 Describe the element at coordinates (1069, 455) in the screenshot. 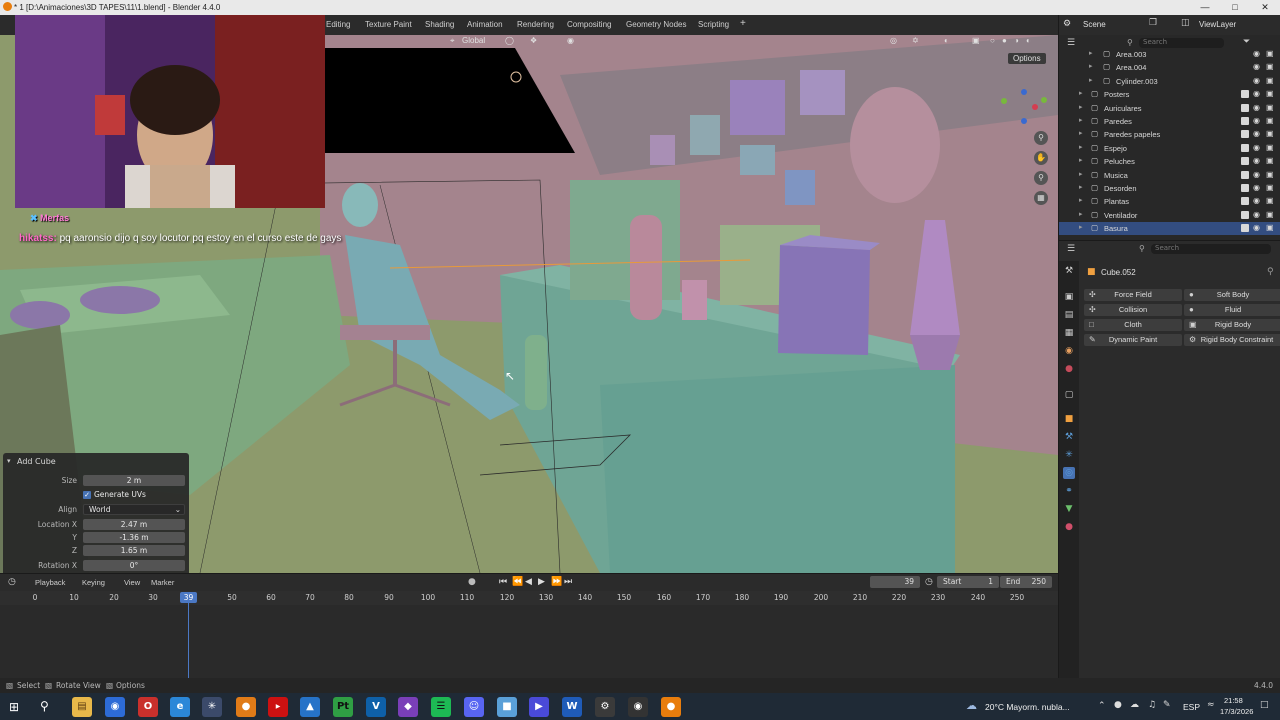

I see `particles-tab-icon: ✳` at that location.